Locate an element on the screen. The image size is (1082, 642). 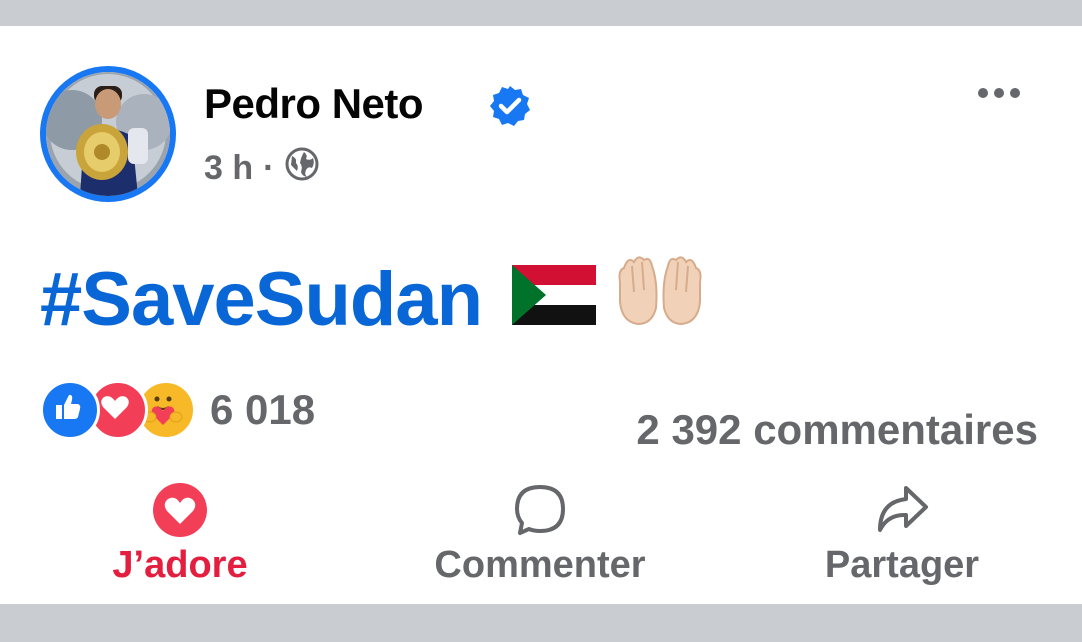
love-button: J’adore is located at coordinates (180, 534).